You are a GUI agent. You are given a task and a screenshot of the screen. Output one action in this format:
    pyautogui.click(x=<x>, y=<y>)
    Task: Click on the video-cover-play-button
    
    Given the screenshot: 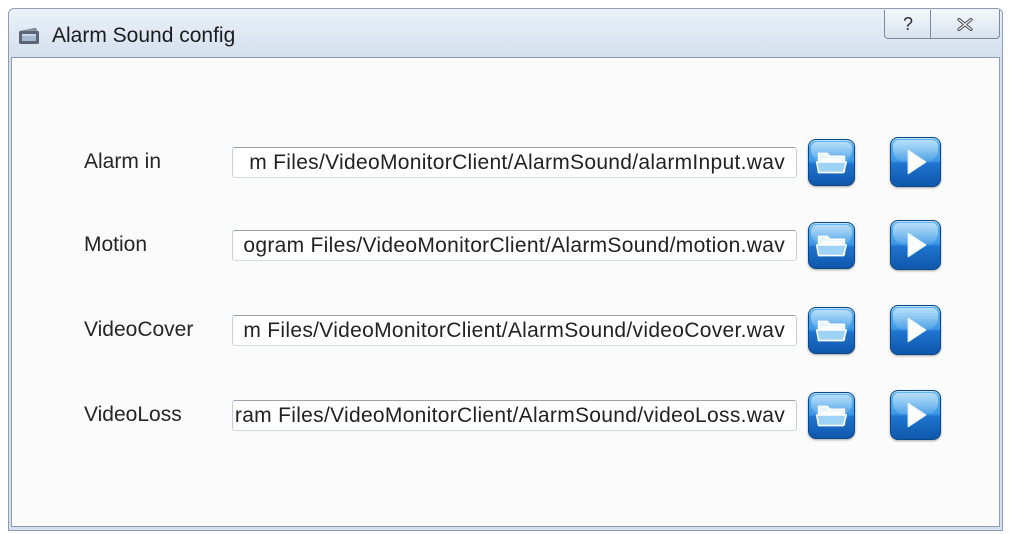 What is the action you would take?
    pyautogui.click(x=915, y=330)
    